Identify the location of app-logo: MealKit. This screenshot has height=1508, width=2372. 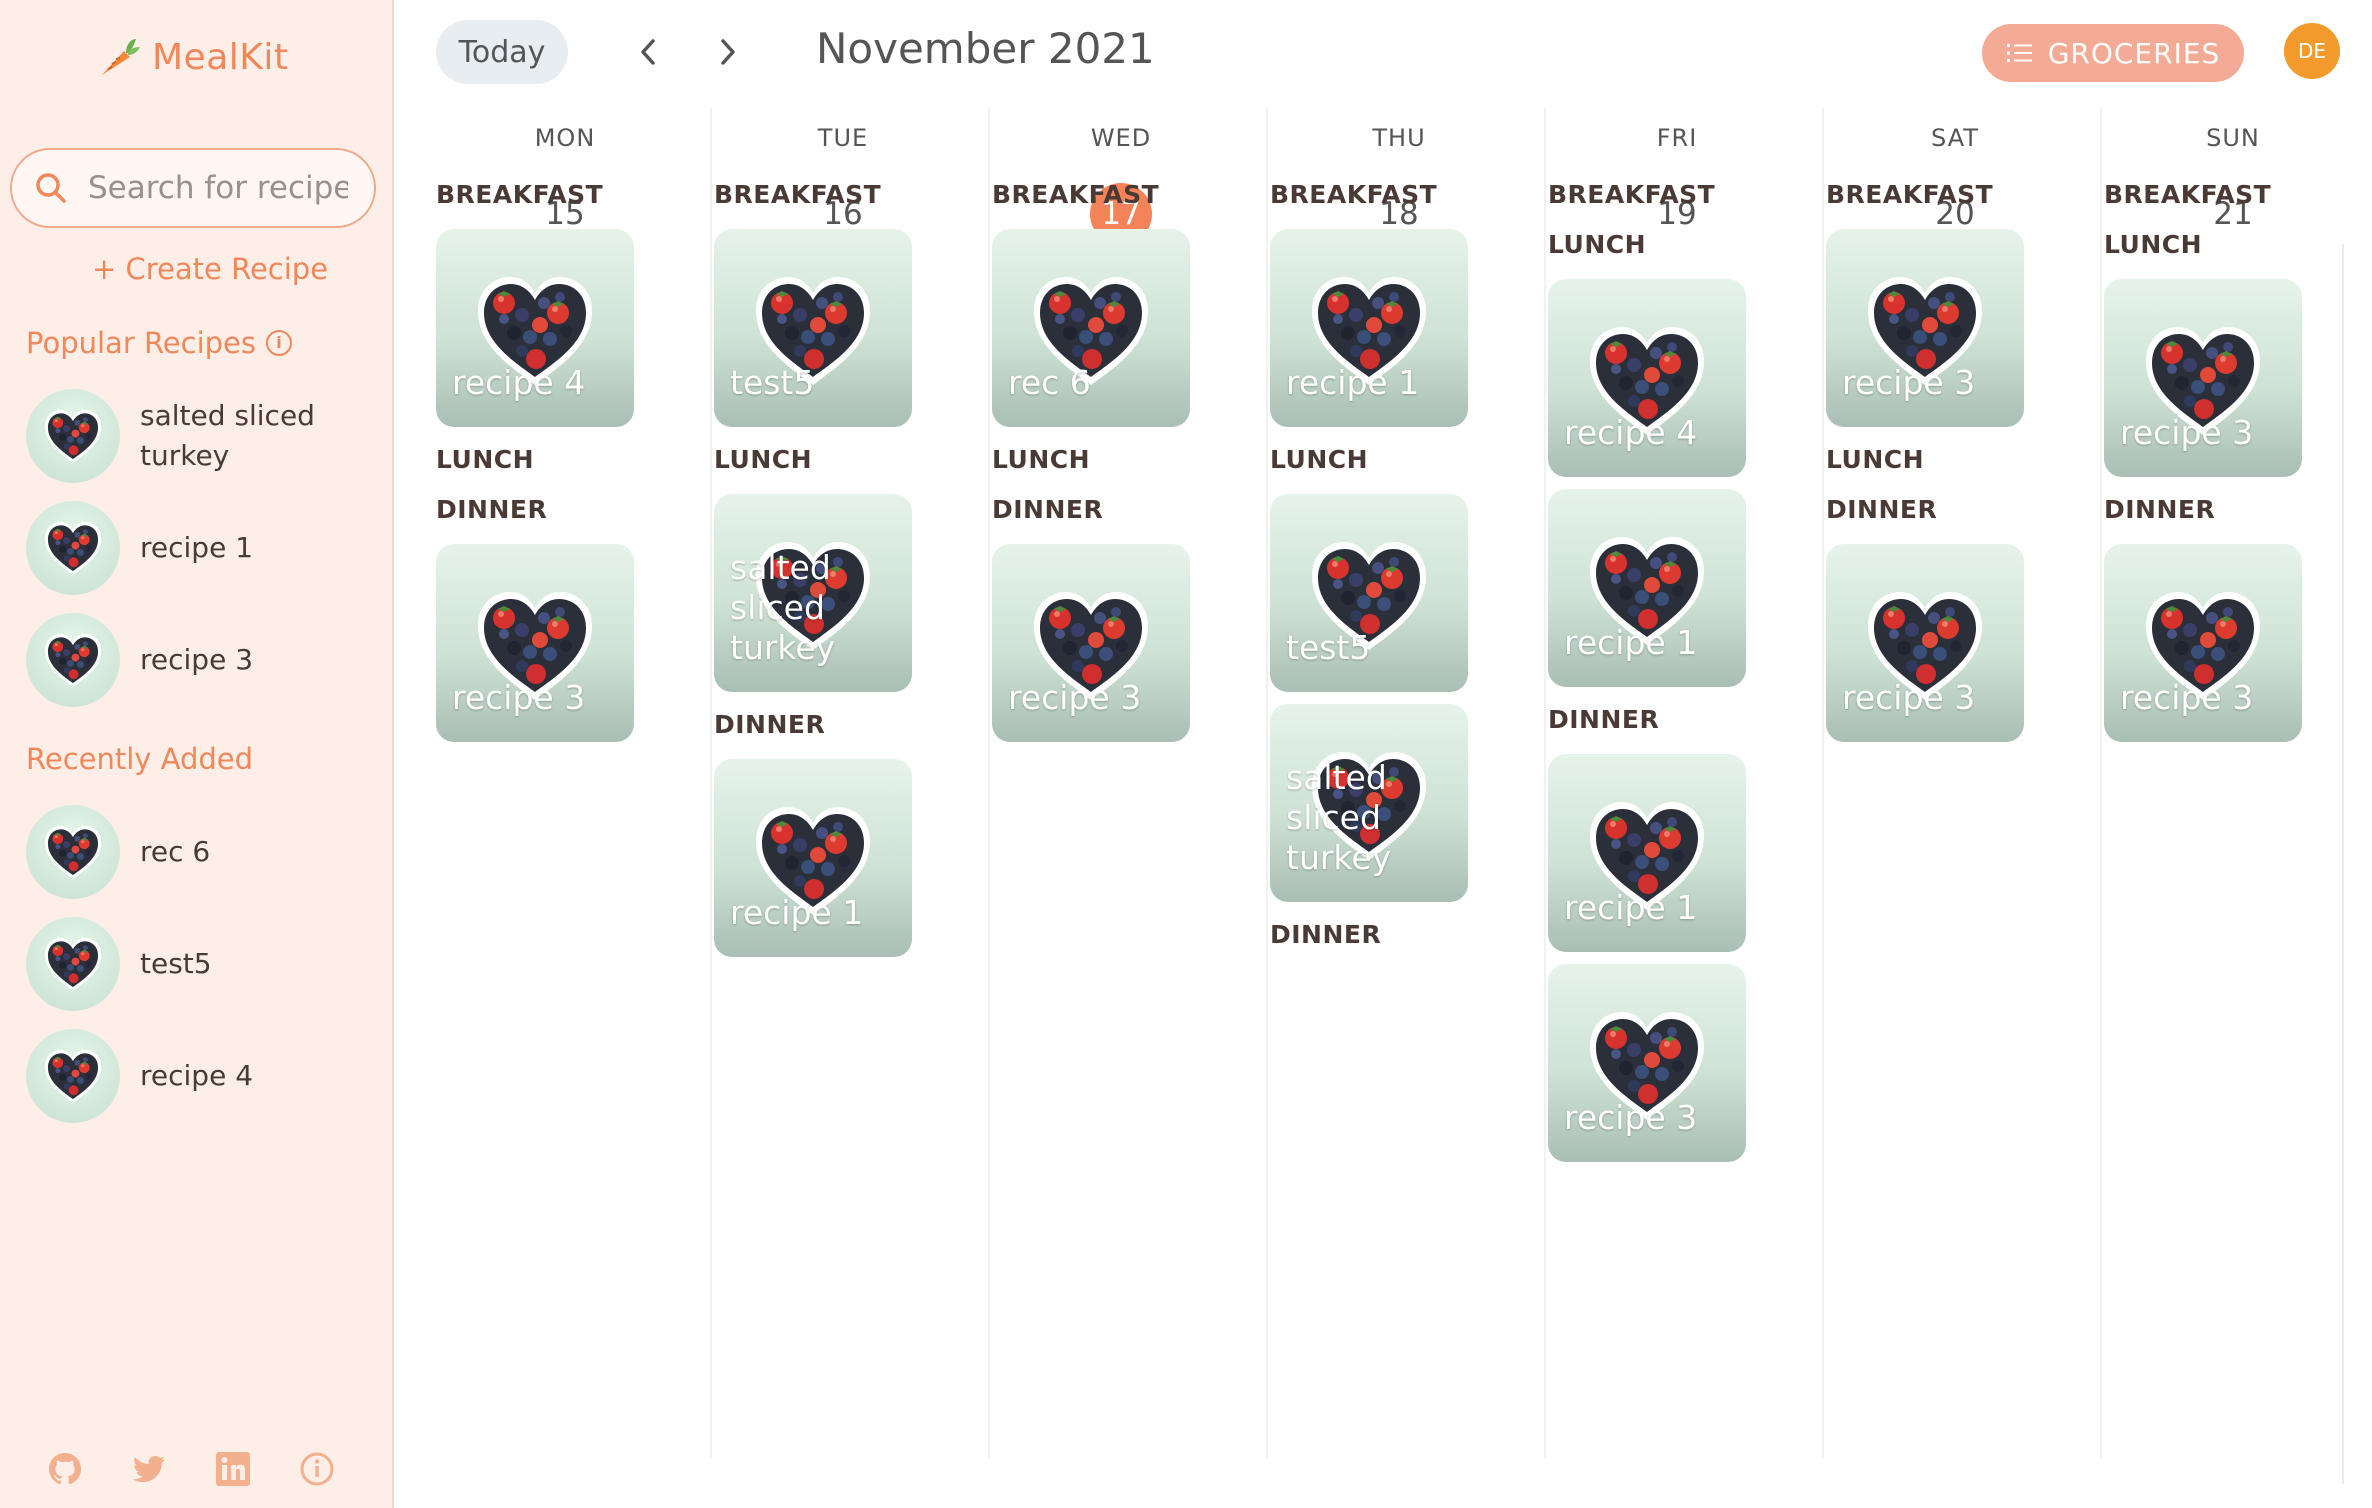
(192, 57).